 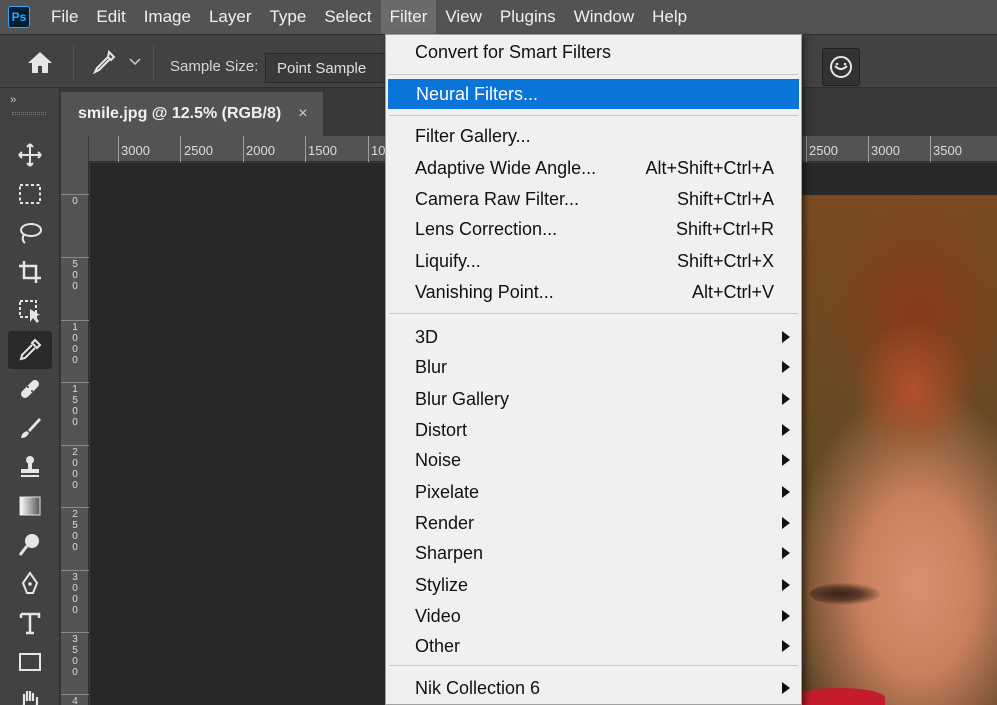 What do you see at coordinates (463, 17) in the screenshot?
I see `menu-view: View` at bounding box center [463, 17].